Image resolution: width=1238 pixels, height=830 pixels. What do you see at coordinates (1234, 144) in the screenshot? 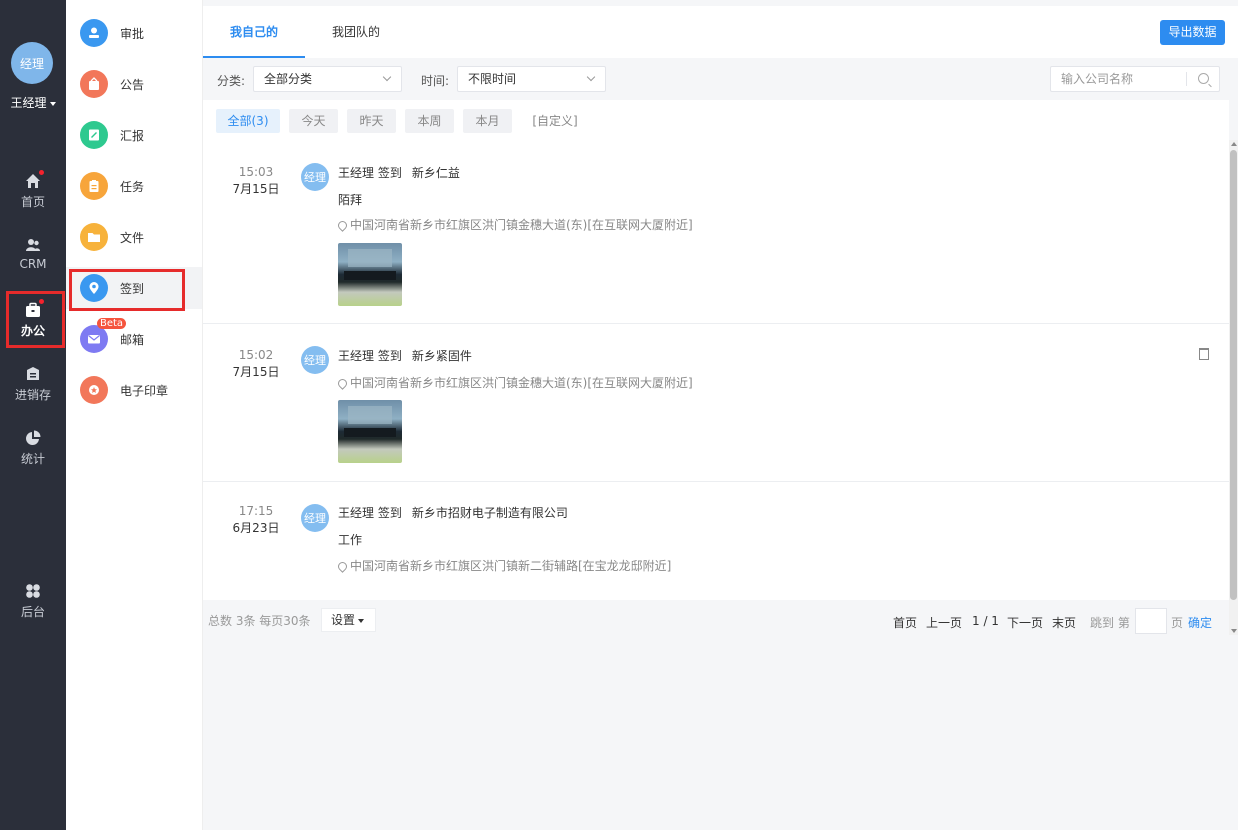
I see `scroll-up-arrow-icon` at bounding box center [1234, 144].